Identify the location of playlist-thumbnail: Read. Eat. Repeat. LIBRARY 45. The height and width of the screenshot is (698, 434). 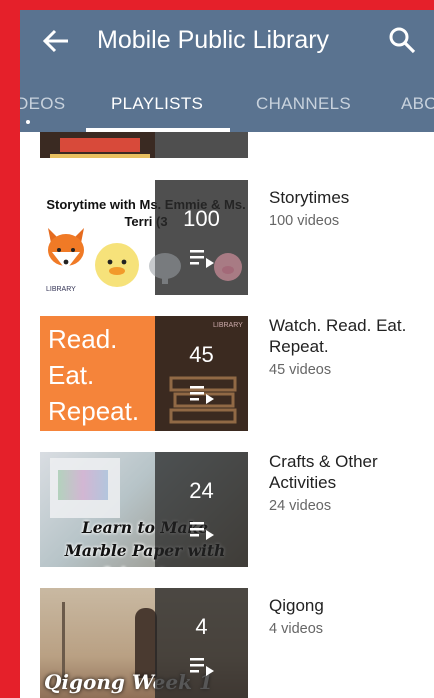
(144, 373).